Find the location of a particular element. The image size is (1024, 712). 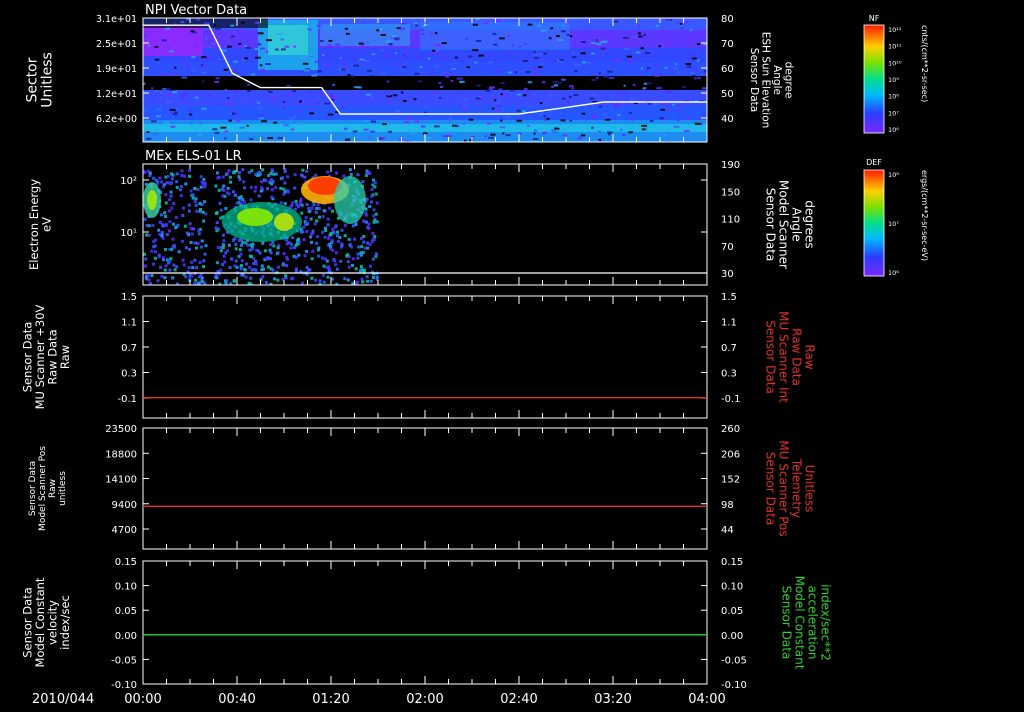

y-tick-label-right: 70 is located at coordinates (727, 44).